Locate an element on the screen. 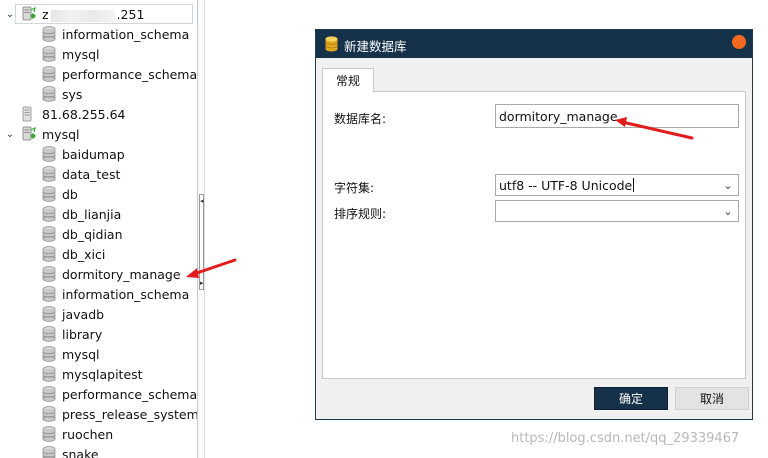 The height and width of the screenshot is (458, 768). tree-db-snake: snake is located at coordinates (98, 451).